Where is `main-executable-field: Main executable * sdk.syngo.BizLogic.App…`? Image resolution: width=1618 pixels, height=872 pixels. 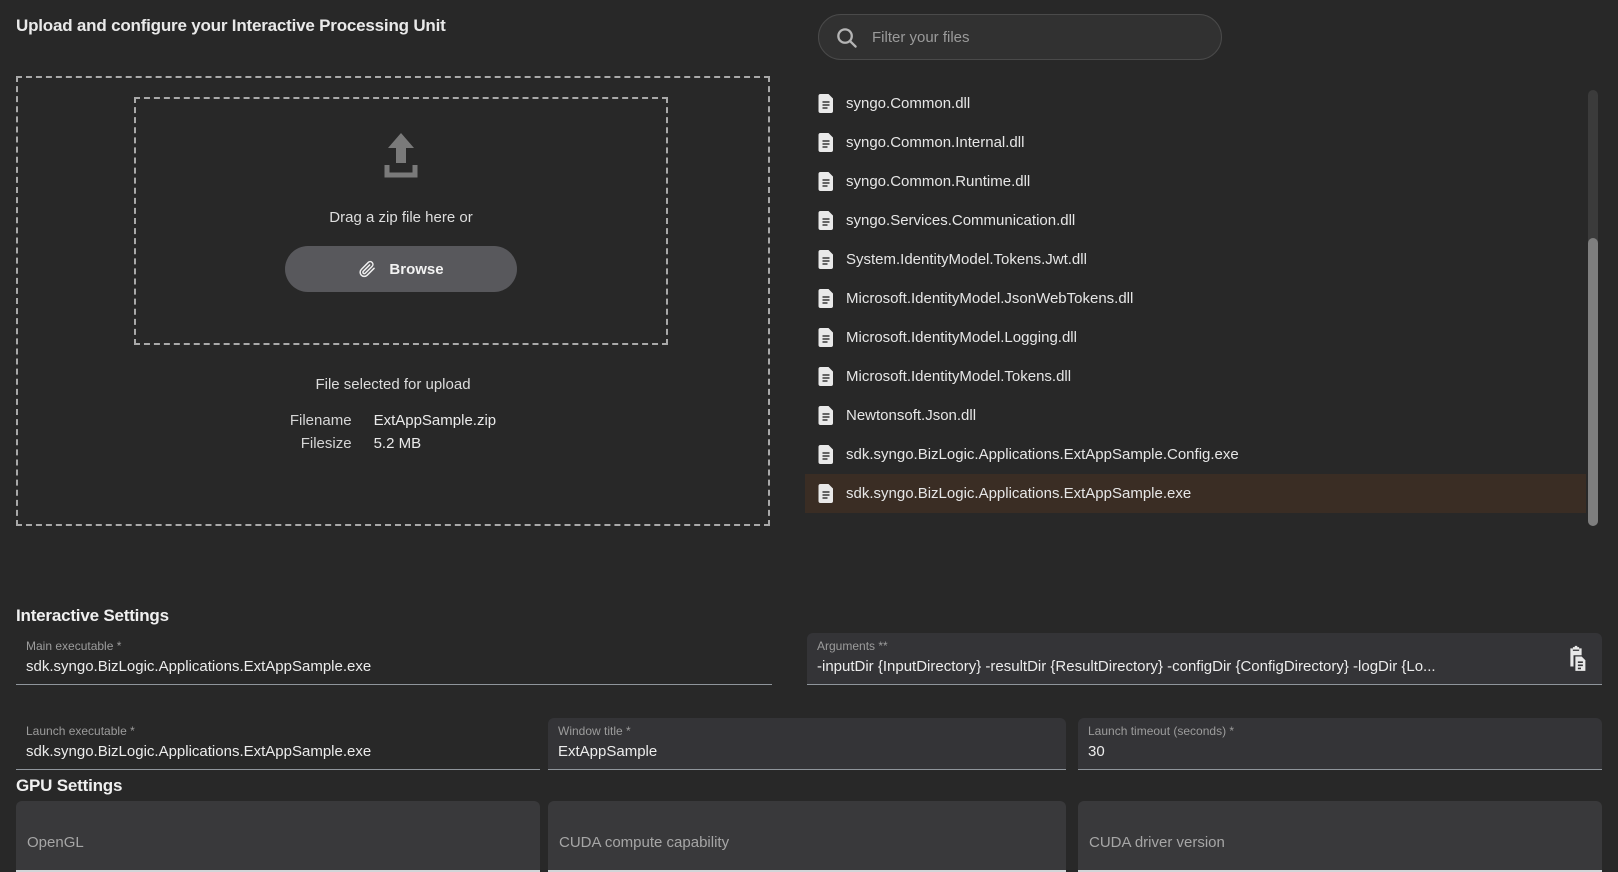 main-executable-field: Main executable * sdk.syngo.BizLogic.App… is located at coordinates (394, 659).